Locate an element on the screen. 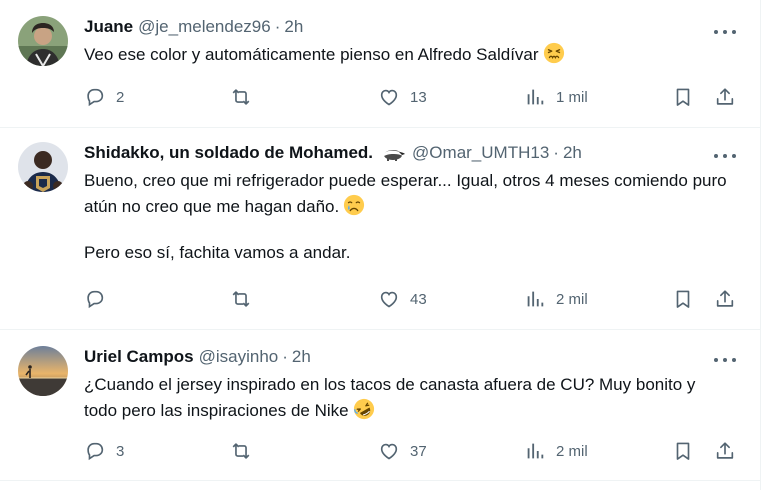 The height and width of the screenshot is (490, 768). like-count: 43 is located at coordinates (418, 299).